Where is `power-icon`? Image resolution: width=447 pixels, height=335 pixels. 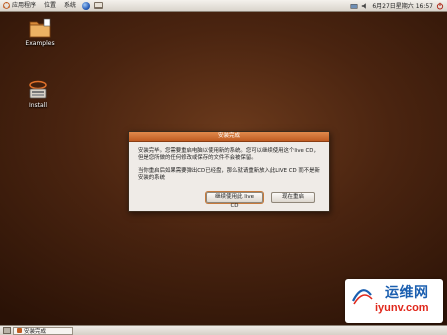
power-icon is located at coordinates (440, 6).